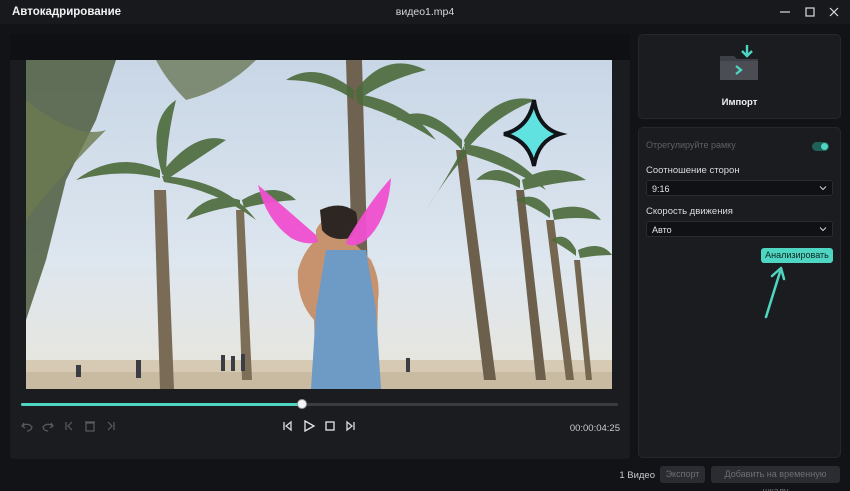 This screenshot has width=850, height=491. What do you see at coordinates (797, 255) in the screenshot?
I see `analyze-button: Анализировать` at bounding box center [797, 255].